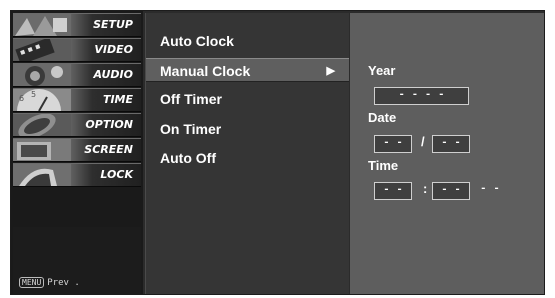 The height and width of the screenshot is (298, 555). What do you see at coordinates (247, 129) in the screenshot?
I see `menu-item-on-timer: On Timer` at bounding box center [247, 129].